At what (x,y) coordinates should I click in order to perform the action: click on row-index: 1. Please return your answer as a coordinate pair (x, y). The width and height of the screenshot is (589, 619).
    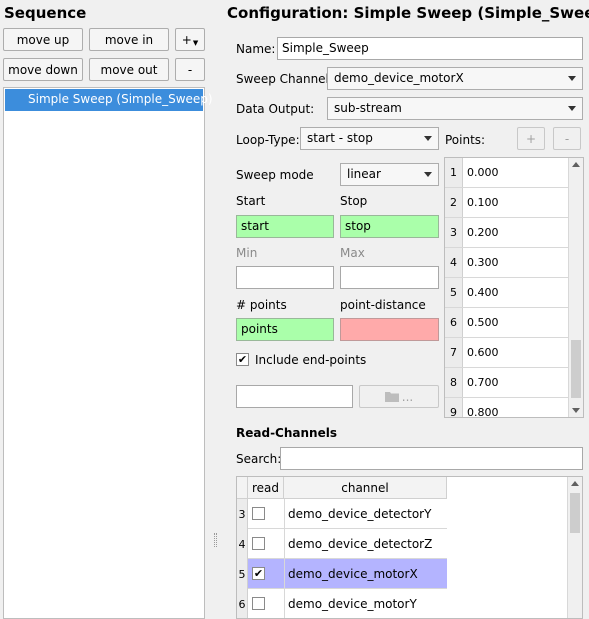
    Looking at the image, I should click on (454, 172).